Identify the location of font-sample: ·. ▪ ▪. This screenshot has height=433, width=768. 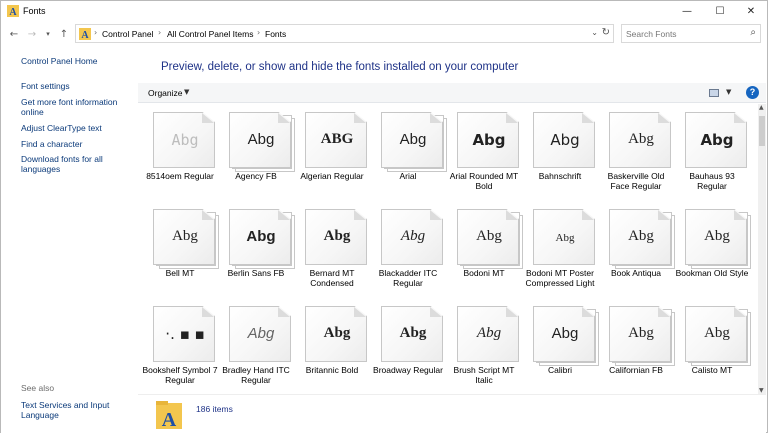
(185, 334).